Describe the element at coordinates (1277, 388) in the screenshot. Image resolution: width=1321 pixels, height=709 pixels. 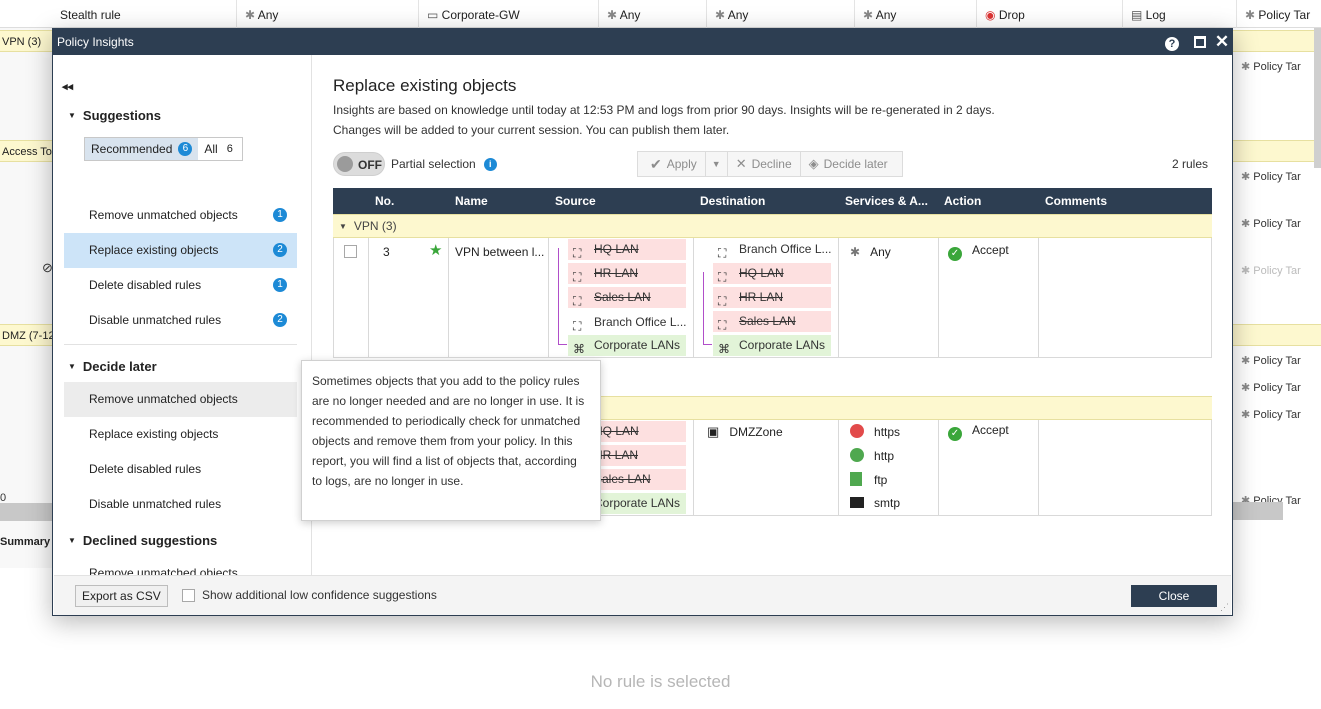
I see `bg-install-on-6: Policy Tar` at that location.